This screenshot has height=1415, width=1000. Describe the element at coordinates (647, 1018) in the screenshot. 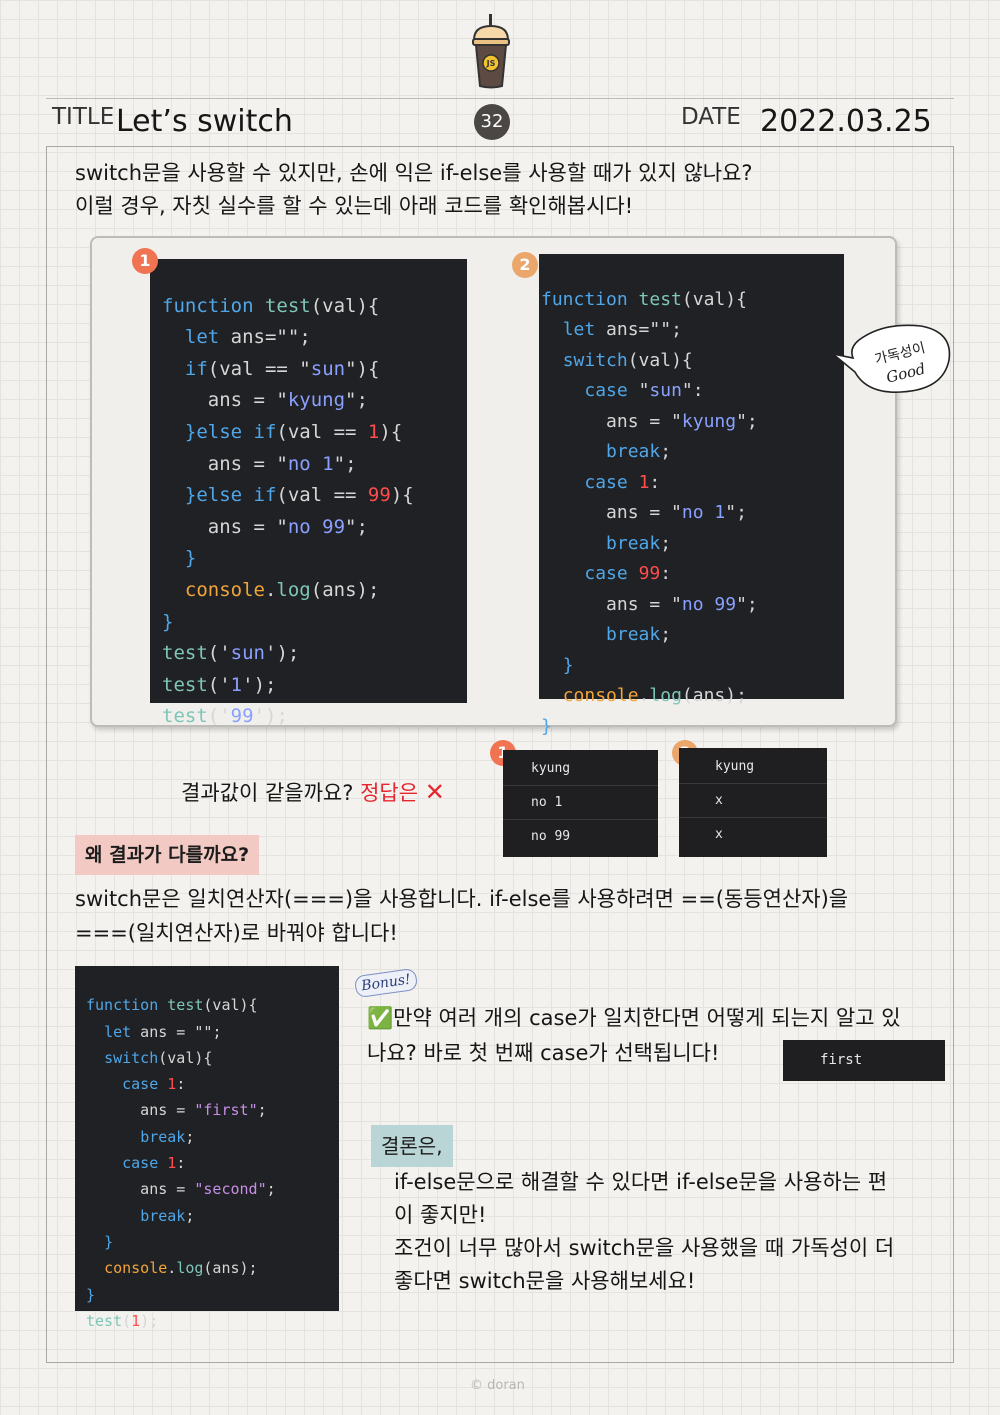

I see `bonus-line-1-text: 만약 여러 개의 case가 일치한다면 어떻게 되는지 알고 있` at that location.